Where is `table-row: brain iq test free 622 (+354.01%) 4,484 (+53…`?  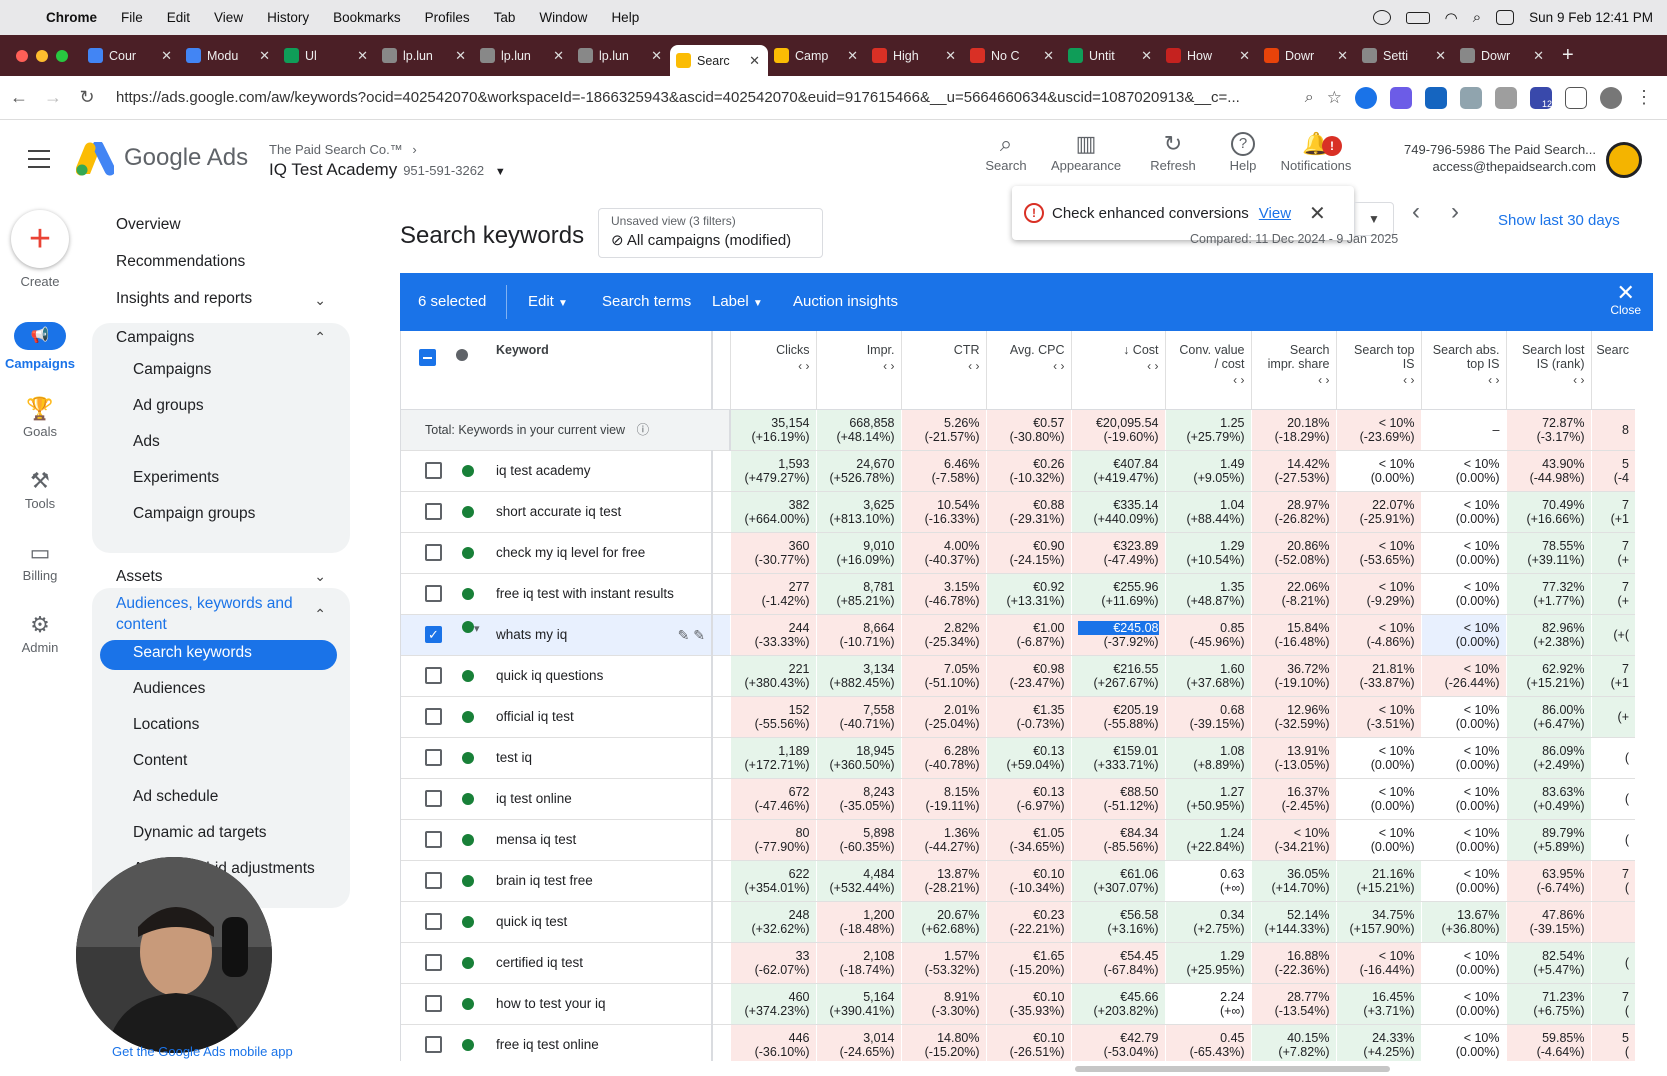 table-row: brain iq test free 622 (+354.01%) 4,484 (+53… is located at coordinates (1018, 881).